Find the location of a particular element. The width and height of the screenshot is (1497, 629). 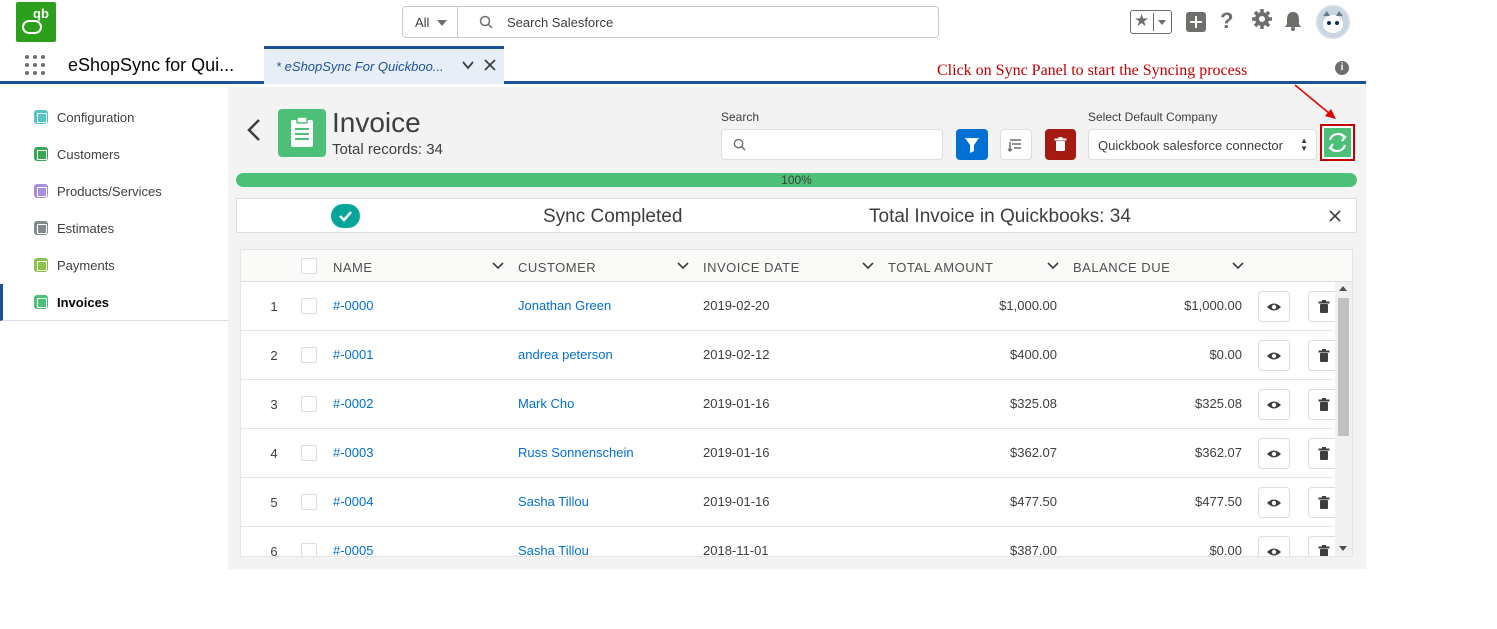

close-tab-icon is located at coordinates (490, 65).